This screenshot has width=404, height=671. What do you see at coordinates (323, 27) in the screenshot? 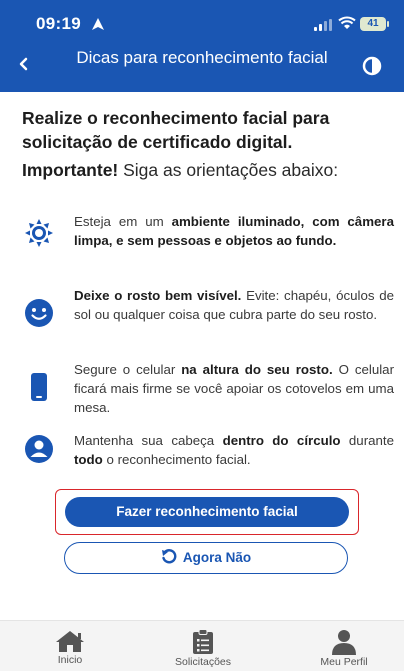
I see `signal-icon` at bounding box center [323, 27].